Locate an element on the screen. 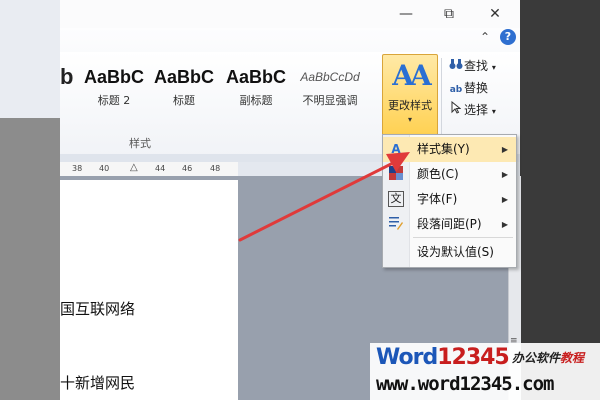  ruler-tick: 48 is located at coordinates (215, 168).